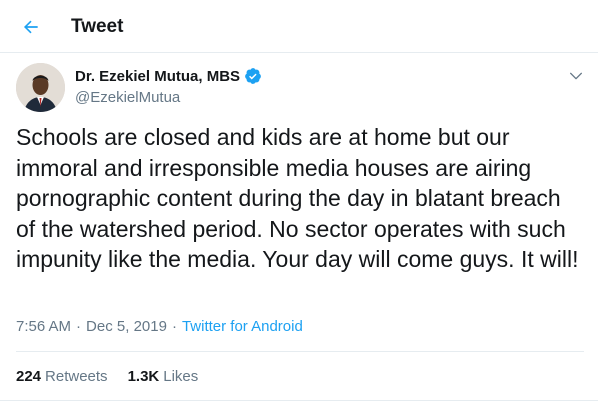 The height and width of the screenshot is (401, 598). I want to click on arrow-left-icon, so click(30, 27).